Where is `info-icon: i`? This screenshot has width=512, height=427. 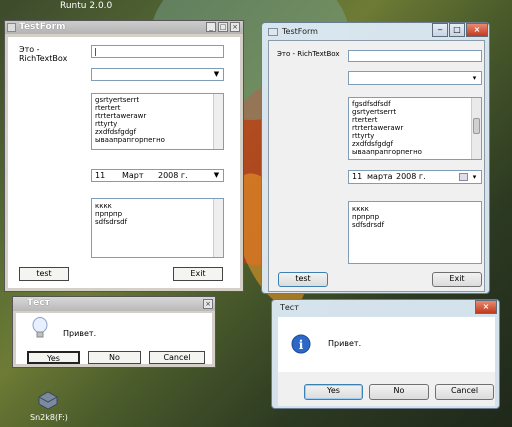 info-icon: i is located at coordinates (301, 344).